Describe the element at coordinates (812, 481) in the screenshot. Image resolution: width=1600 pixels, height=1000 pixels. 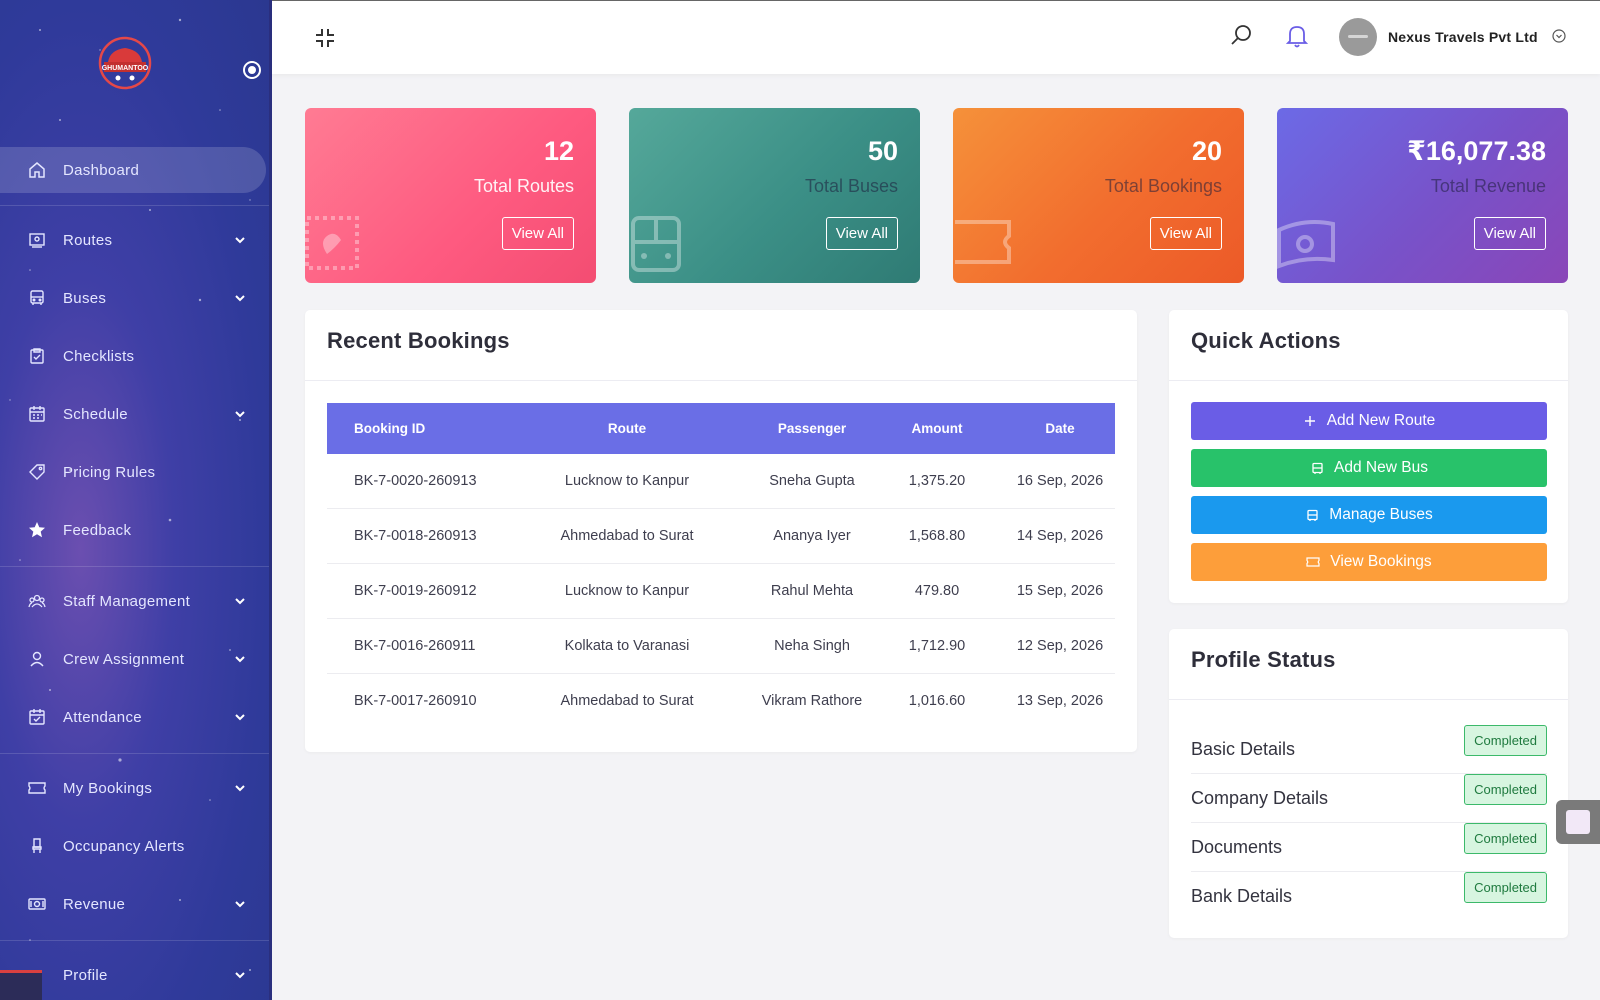
I see `cell-passenger: Sneha Gupta` at that location.